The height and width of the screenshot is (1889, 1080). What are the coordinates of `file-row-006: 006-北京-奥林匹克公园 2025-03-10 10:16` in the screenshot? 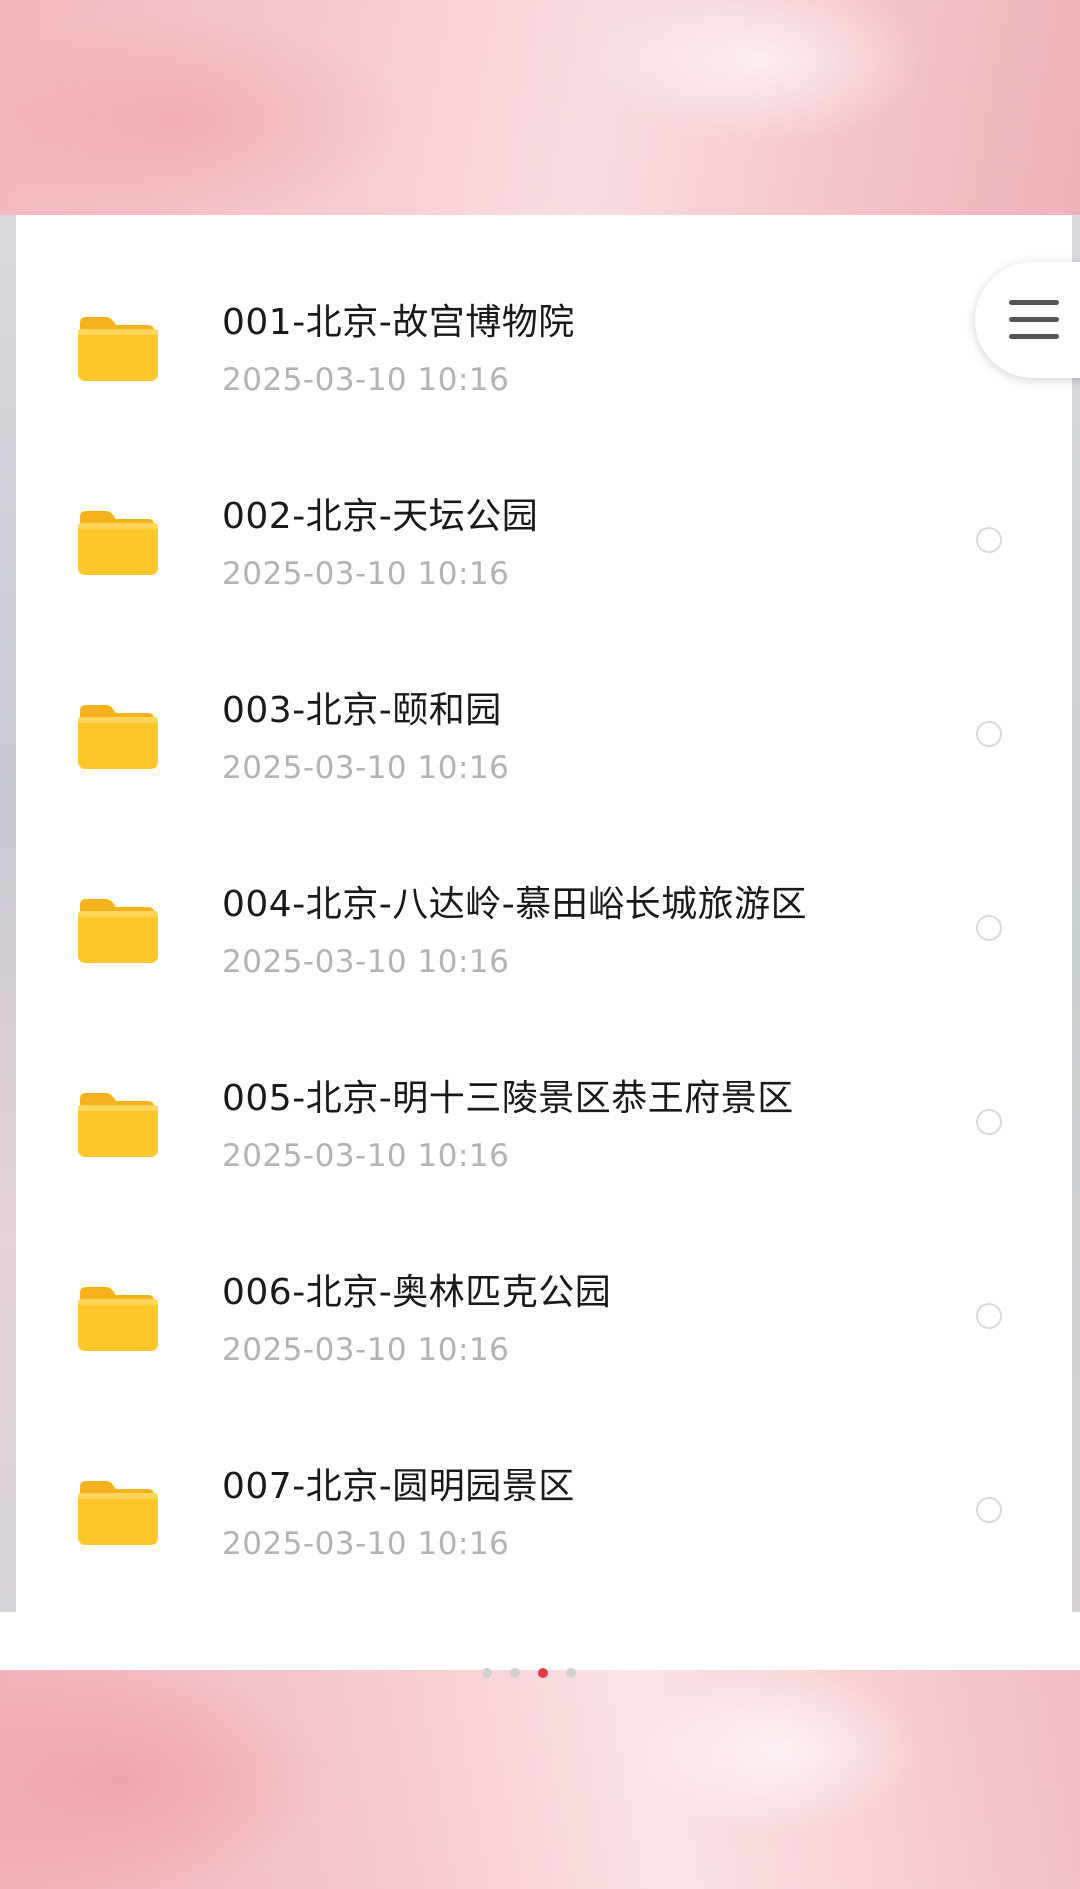 It's located at (544, 1282).